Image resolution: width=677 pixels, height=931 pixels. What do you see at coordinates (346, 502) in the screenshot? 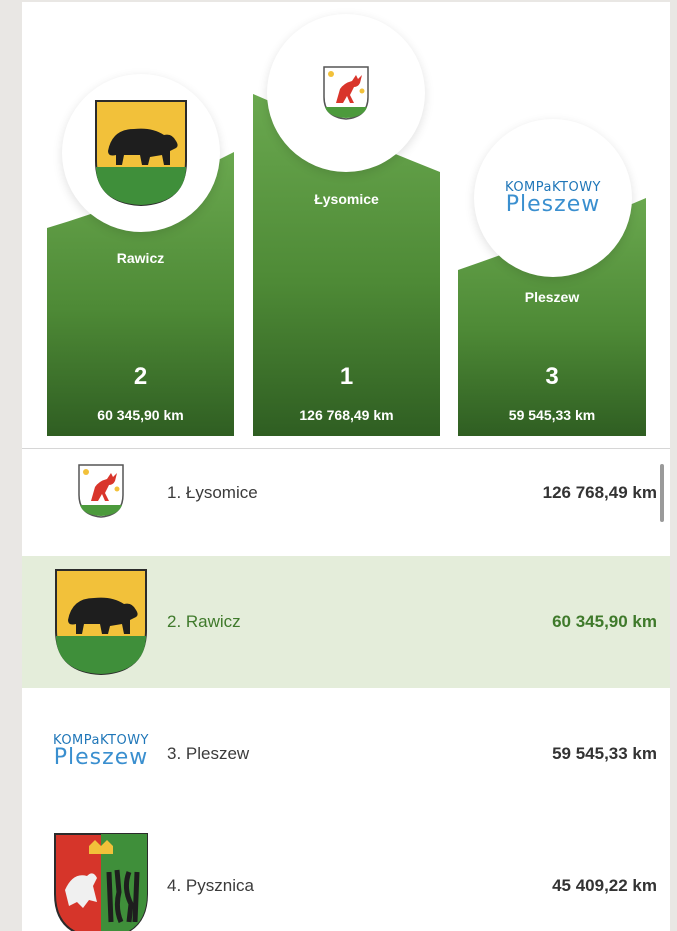
I see `list-item: 1. Łysomice 126 768,49 km` at bounding box center [346, 502].